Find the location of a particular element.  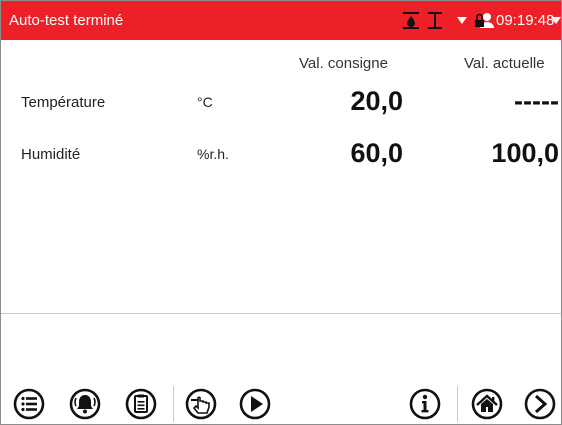

parameter-label: Humidité is located at coordinates (51, 154).